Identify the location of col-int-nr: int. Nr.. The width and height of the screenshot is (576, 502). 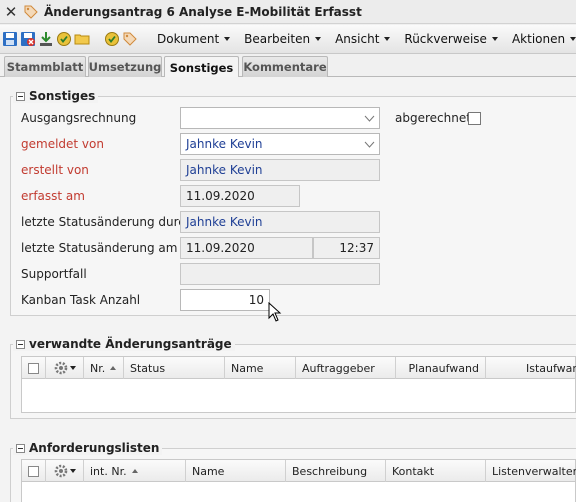
(135, 471).